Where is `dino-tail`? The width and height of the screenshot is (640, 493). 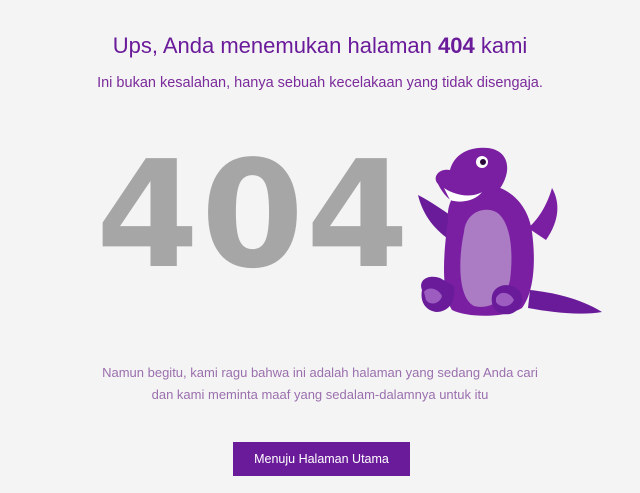
dino-tail is located at coordinates (565, 302).